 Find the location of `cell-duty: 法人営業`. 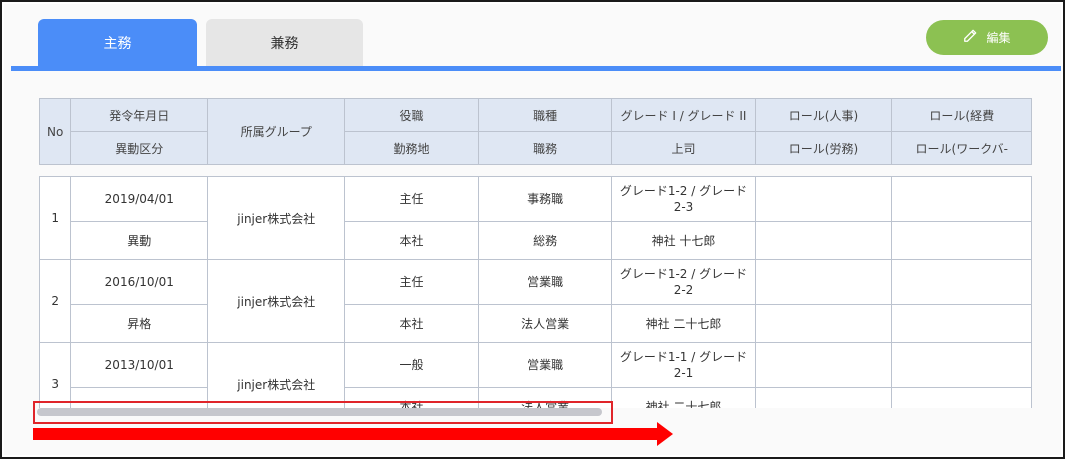

cell-duty: 法人営業 is located at coordinates (545, 323).